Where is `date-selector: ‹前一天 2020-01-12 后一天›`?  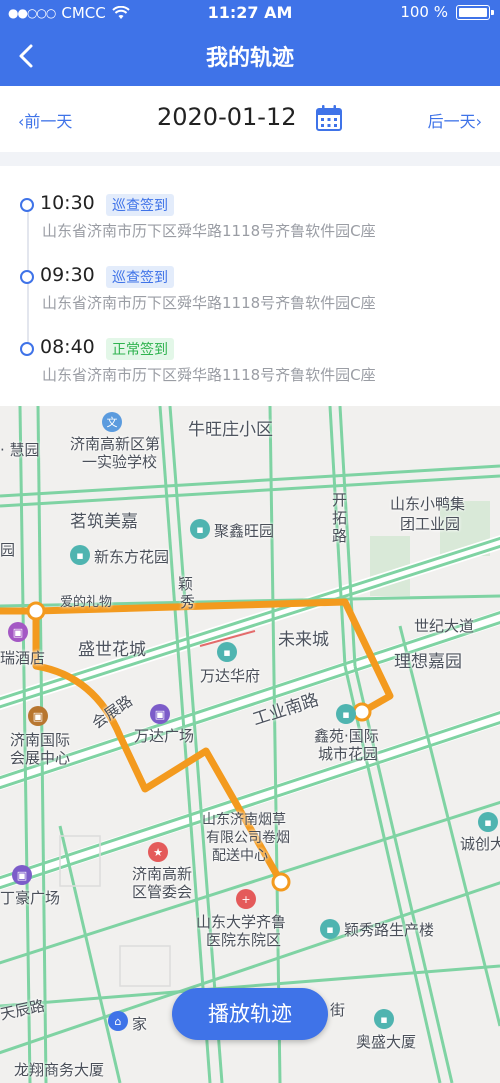 date-selector: ‹前一天 2020-01-12 后一天› is located at coordinates (250, 119).